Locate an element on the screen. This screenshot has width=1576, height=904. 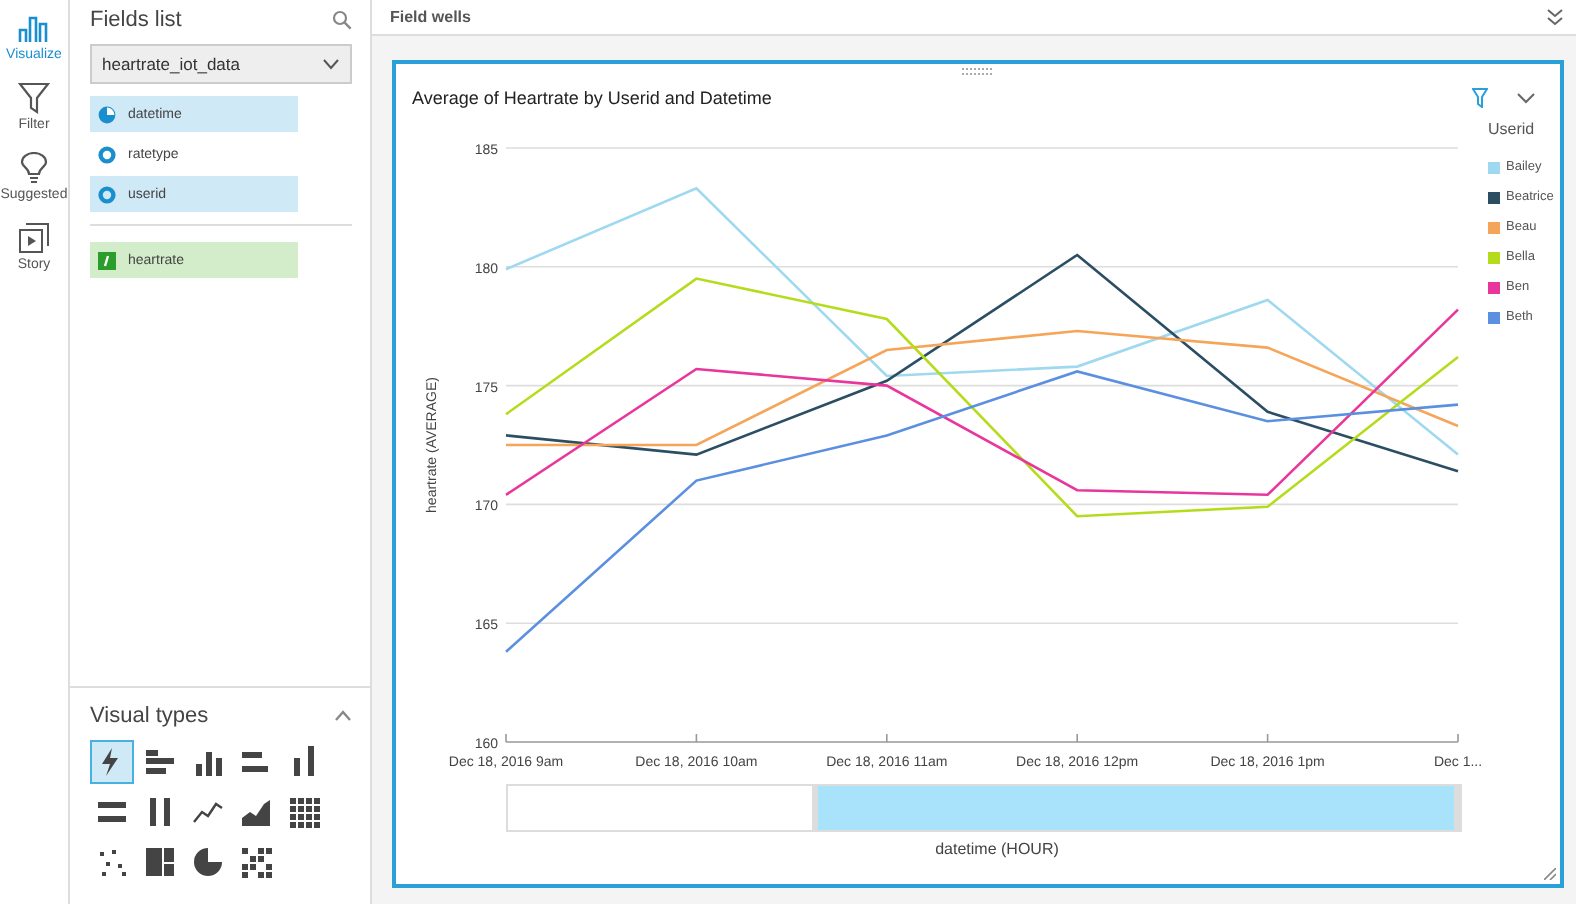
bar-chart-icon is located at coordinates (34, 28).